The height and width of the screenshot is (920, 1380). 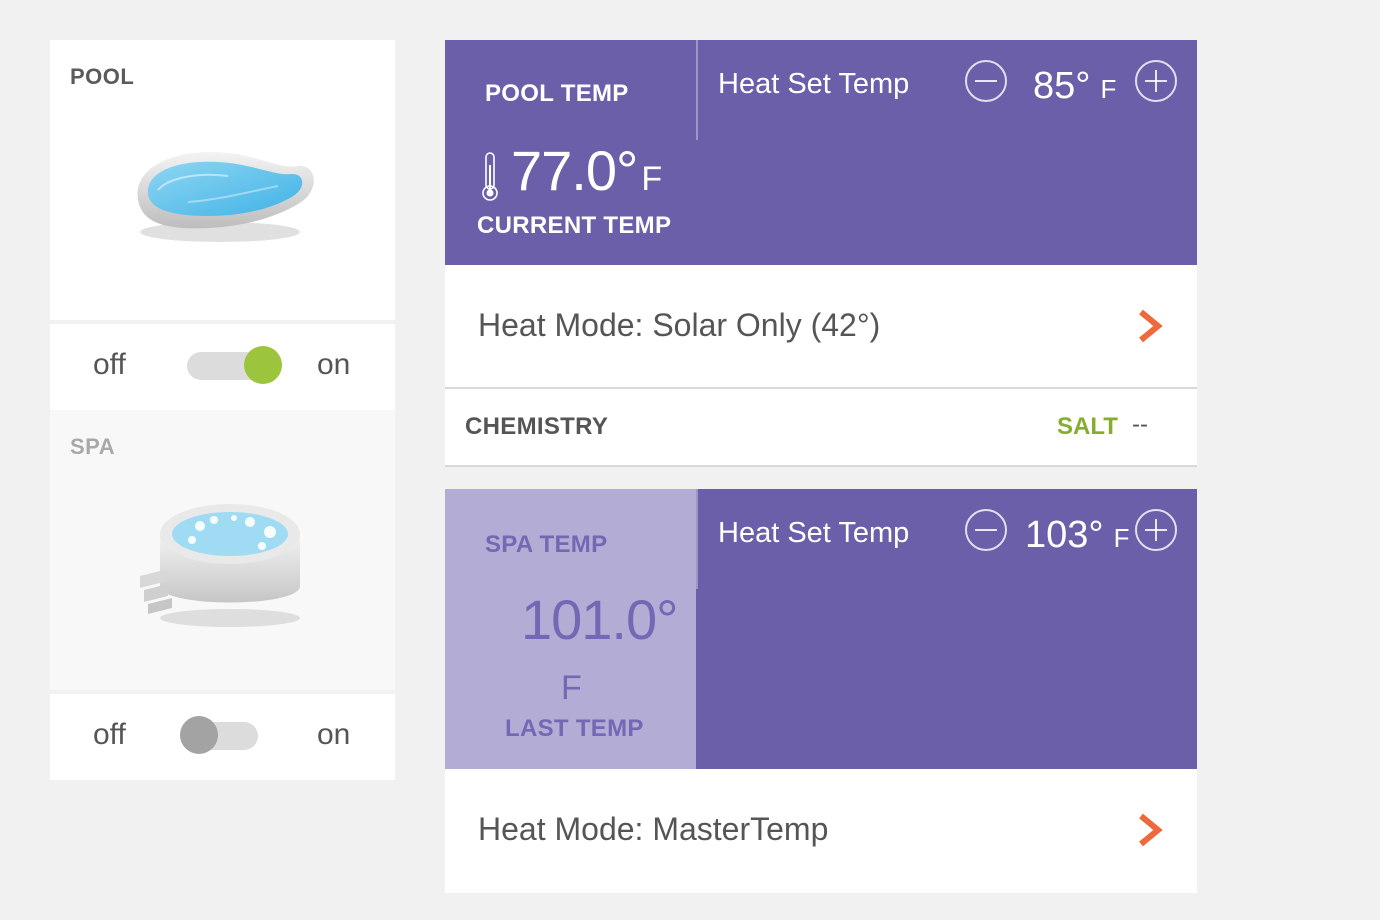 I want to click on chemistry-row: CHEMISTRY SALT --, so click(x=821, y=428).